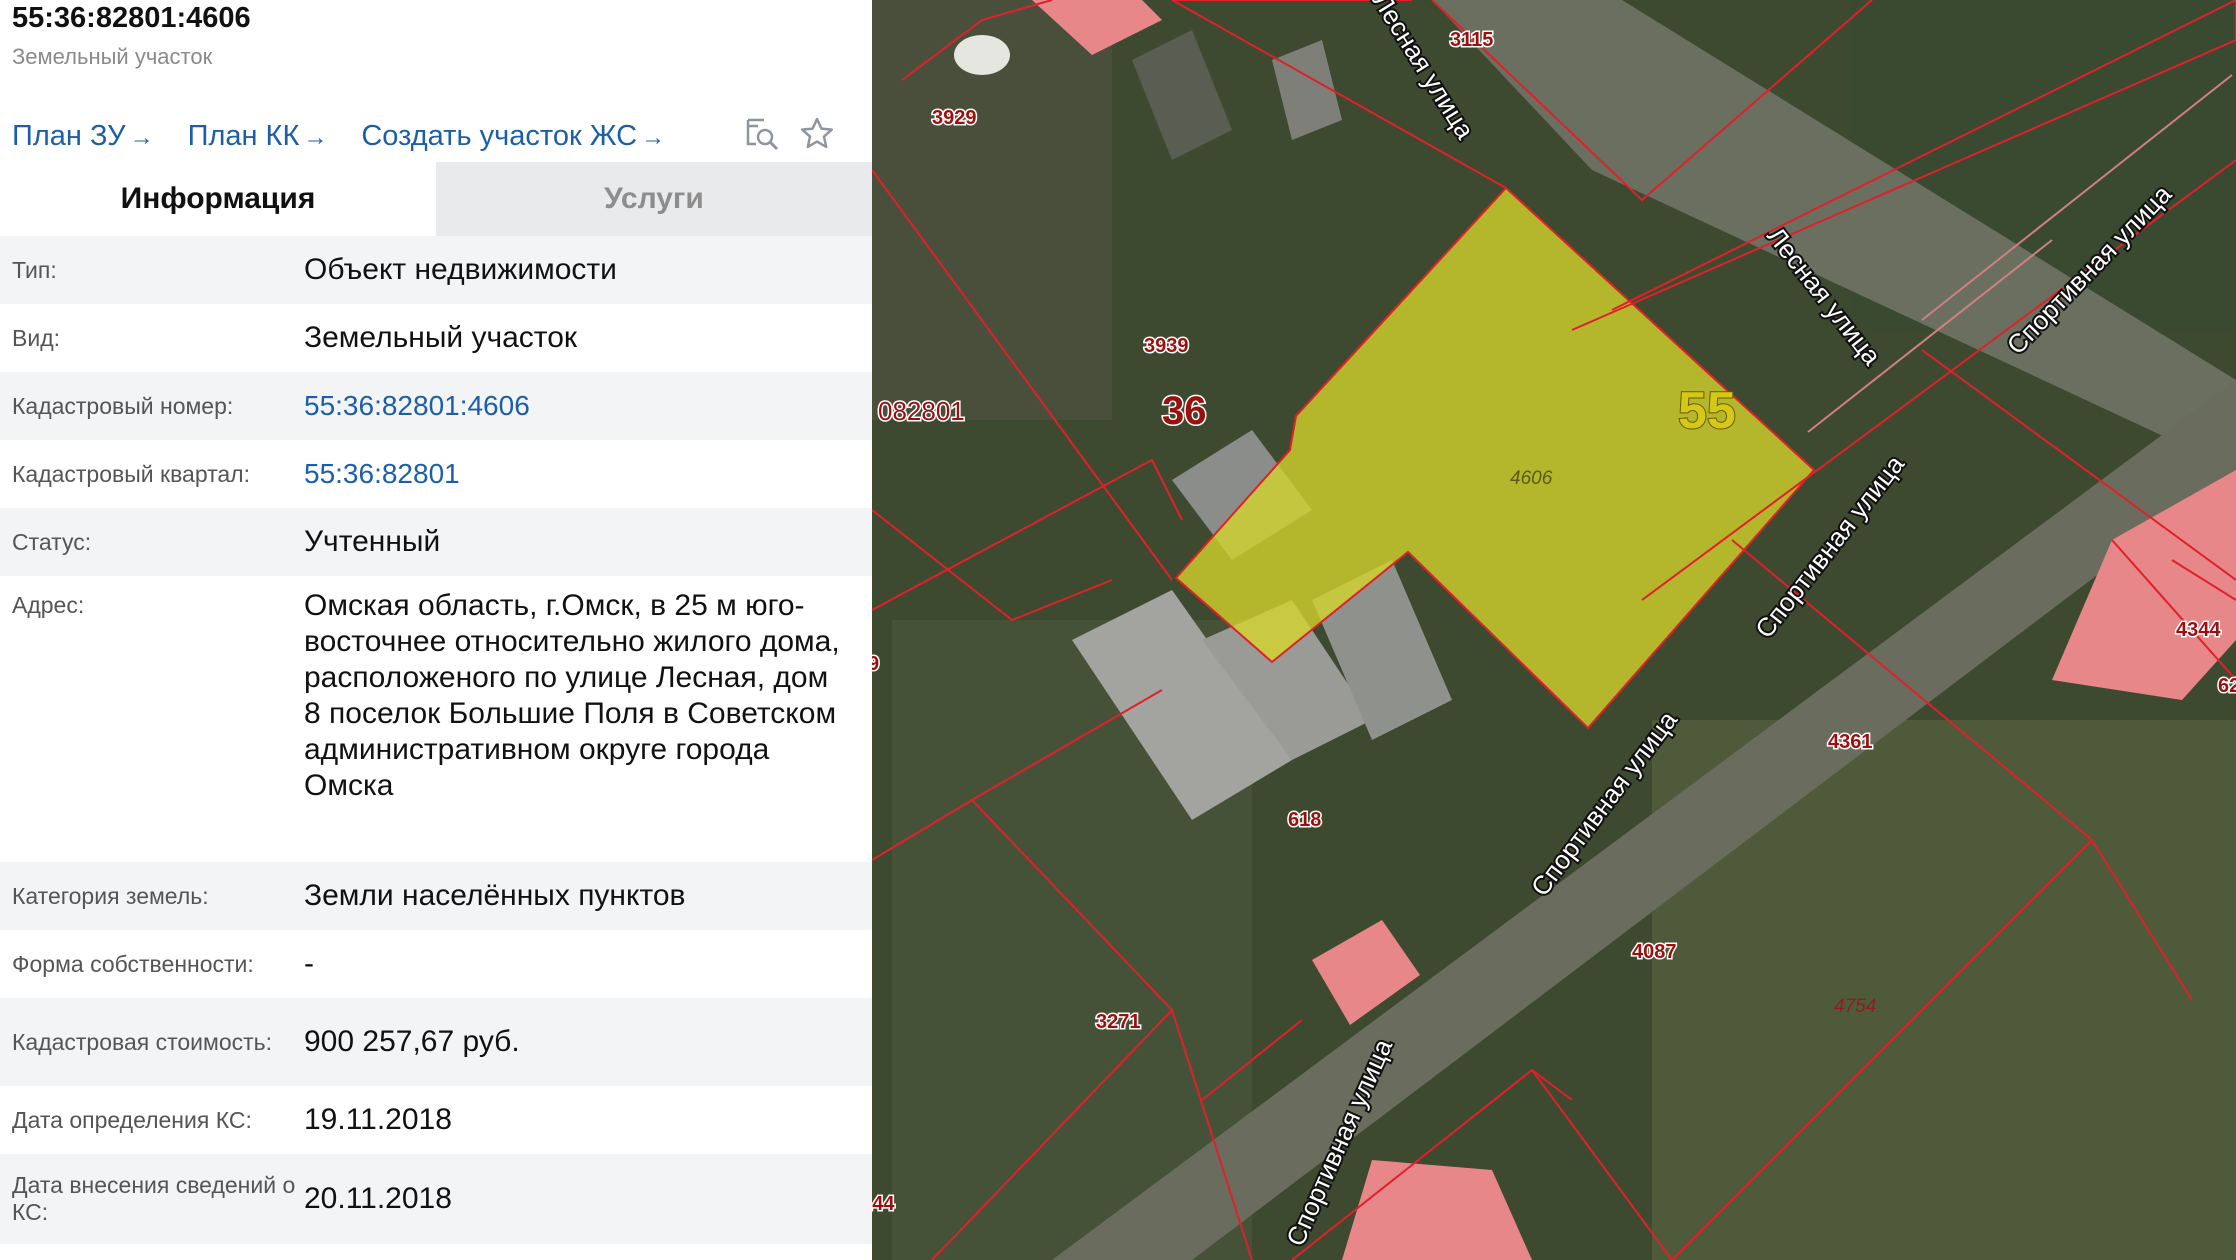 This screenshot has height=1260, width=2236. What do you see at coordinates (1855, 1006) in the screenshot?
I see `building-label: 4754` at bounding box center [1855, 1006].